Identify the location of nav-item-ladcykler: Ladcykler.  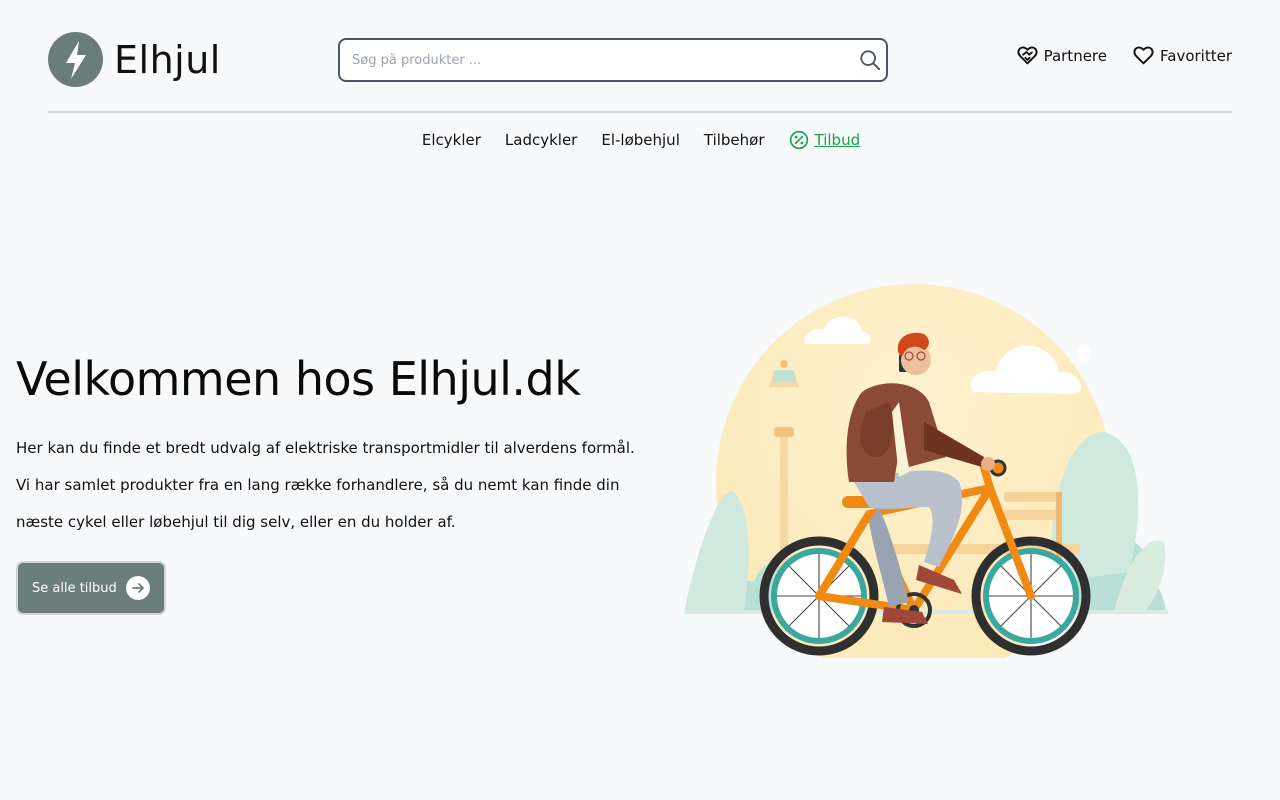
(541, 140).